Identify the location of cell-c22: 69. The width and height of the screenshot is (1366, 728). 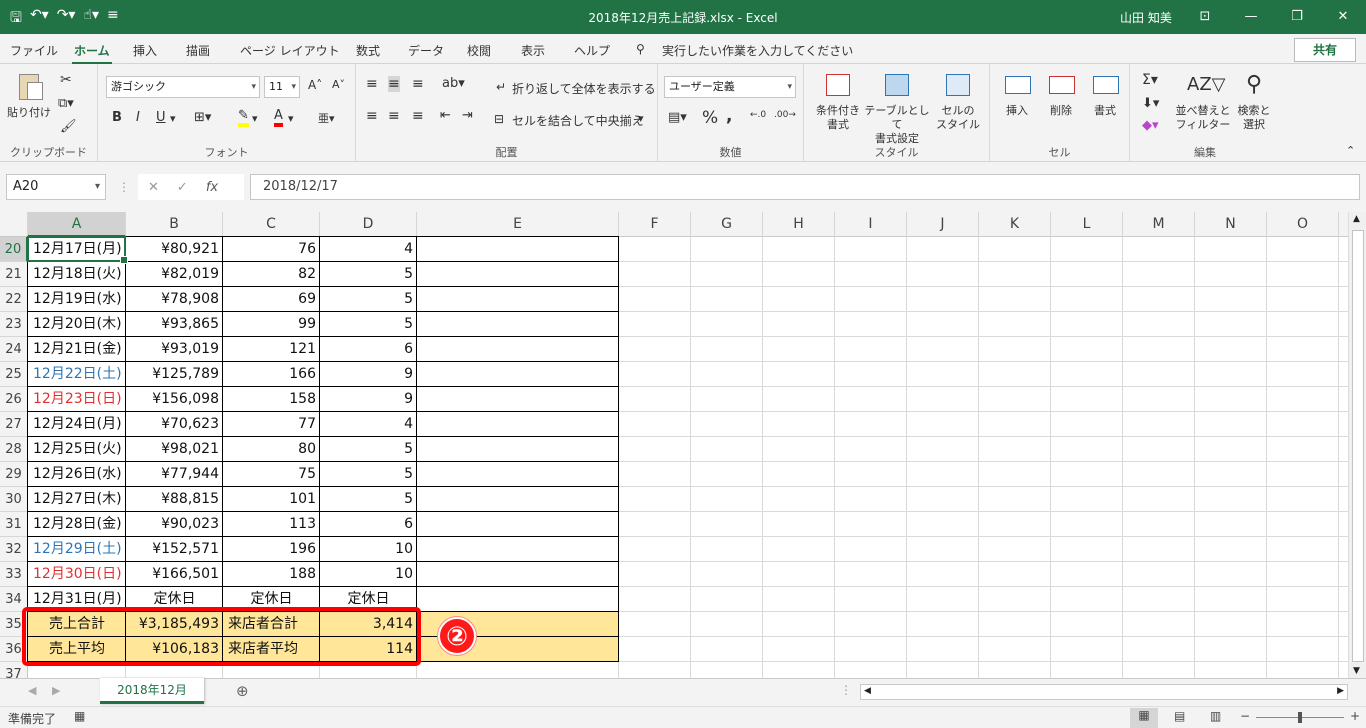
(271, 299).